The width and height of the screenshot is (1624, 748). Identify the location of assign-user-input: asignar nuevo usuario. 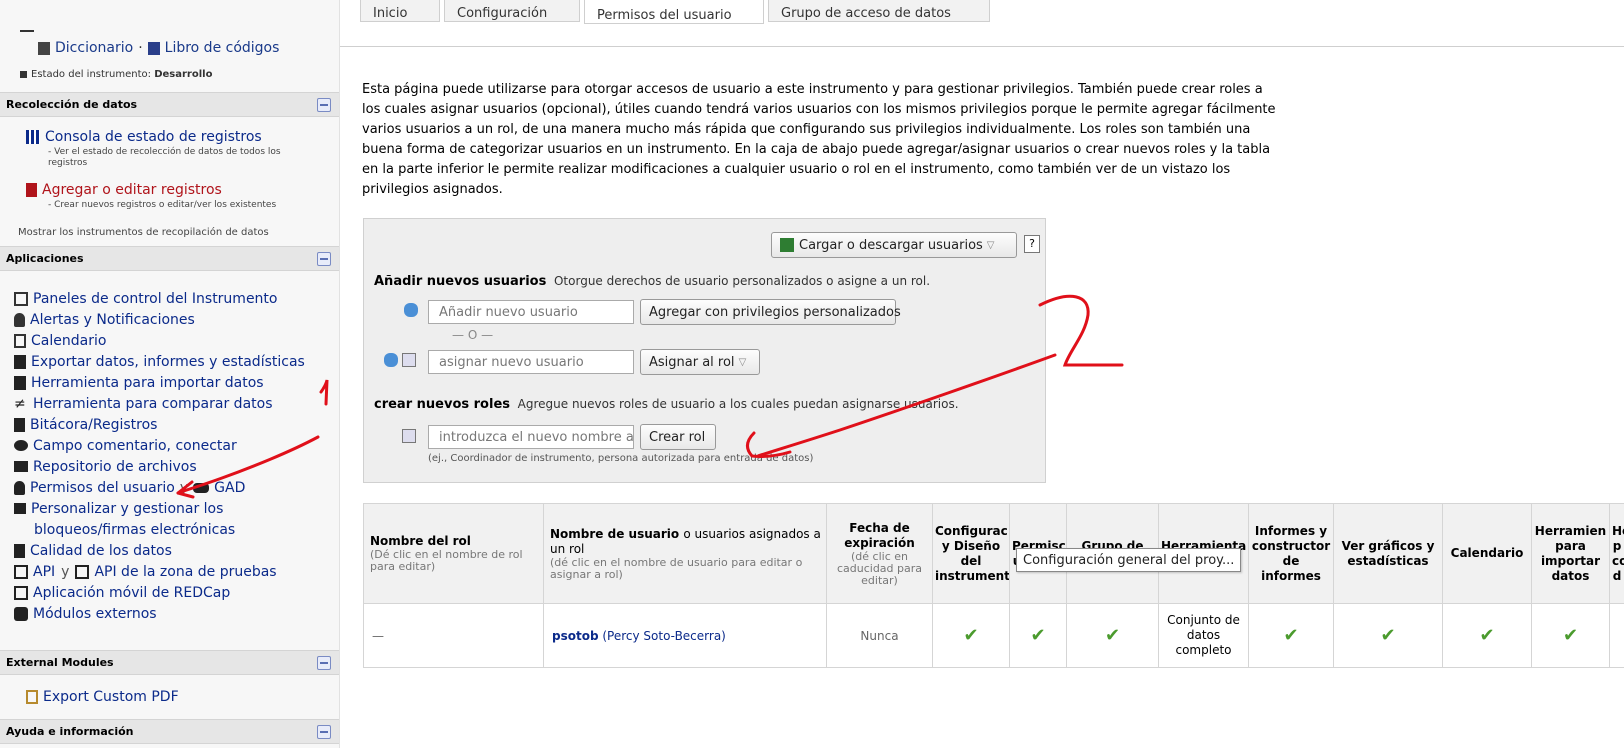
(531, 362).